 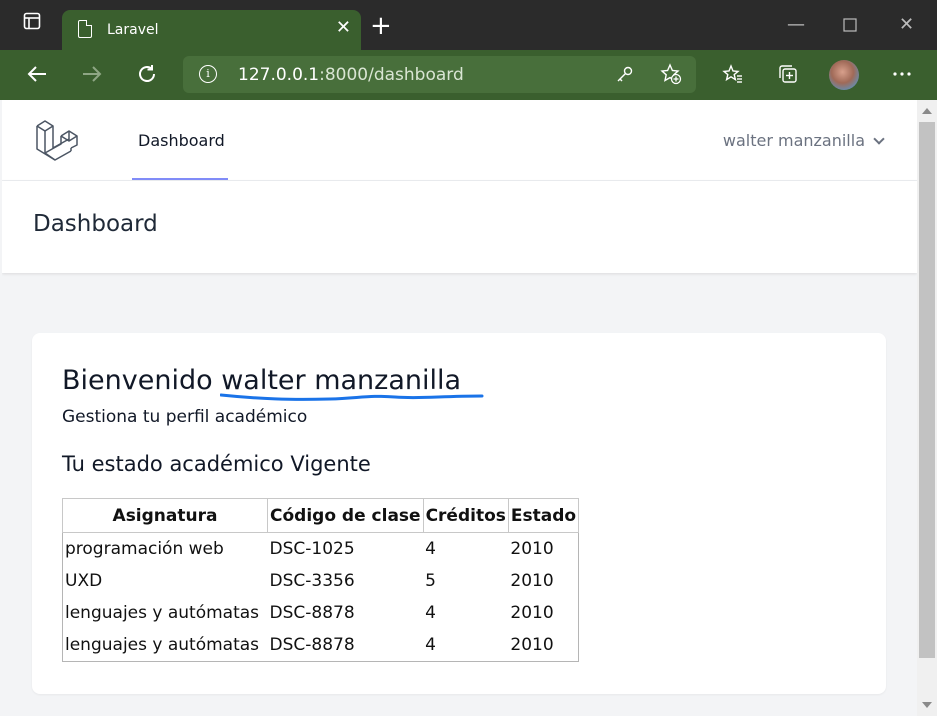 I want to click on key-icon, so click(x=625, y=76).